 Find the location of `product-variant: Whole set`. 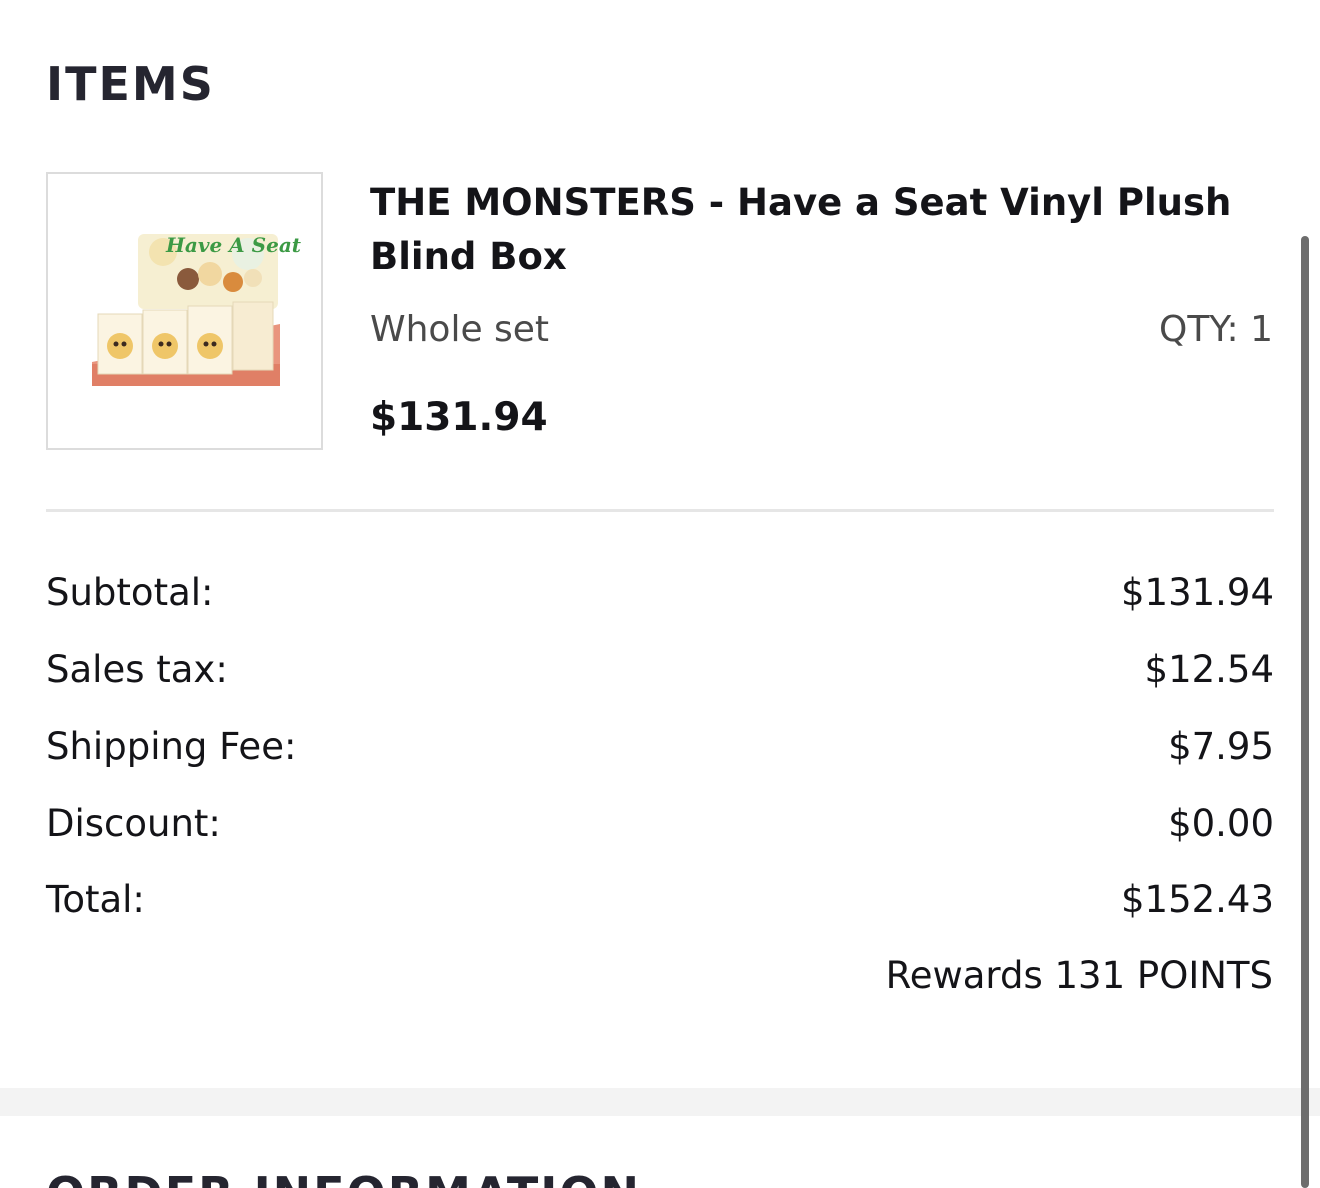

product-variant: Whole set is located at coordinates (460, 329).